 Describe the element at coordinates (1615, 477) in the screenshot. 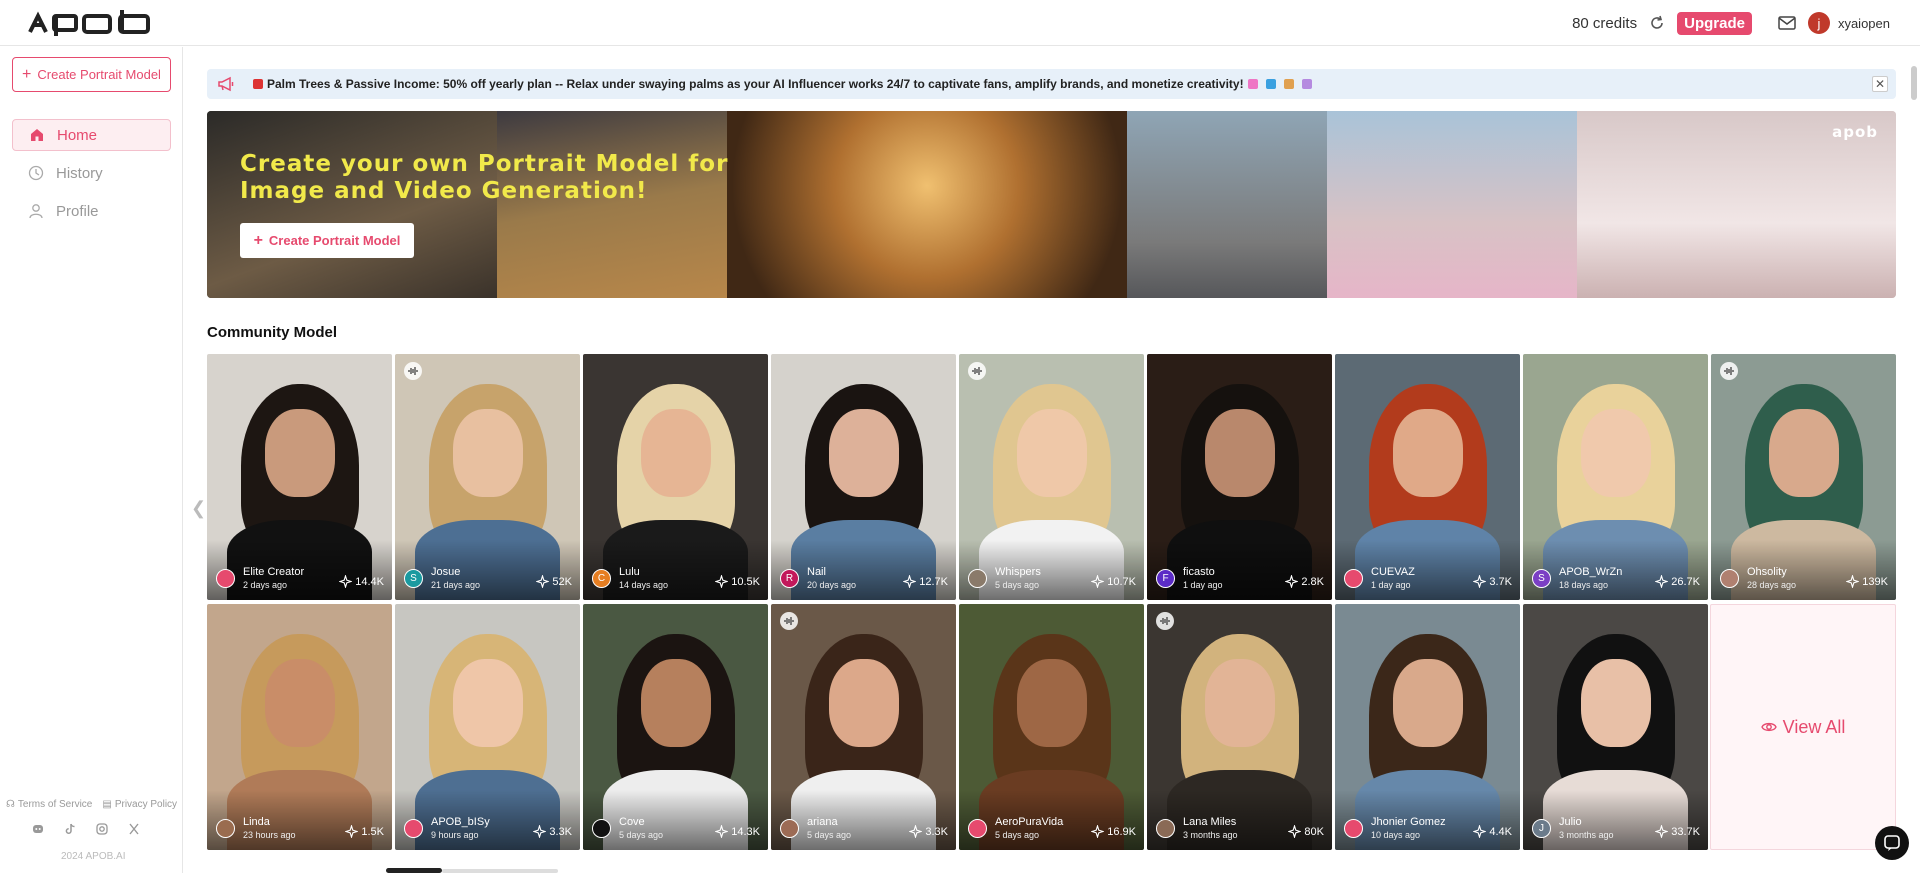

I see `model-card: S APOB_WrZn 18 days ago 26.7K` at that location.